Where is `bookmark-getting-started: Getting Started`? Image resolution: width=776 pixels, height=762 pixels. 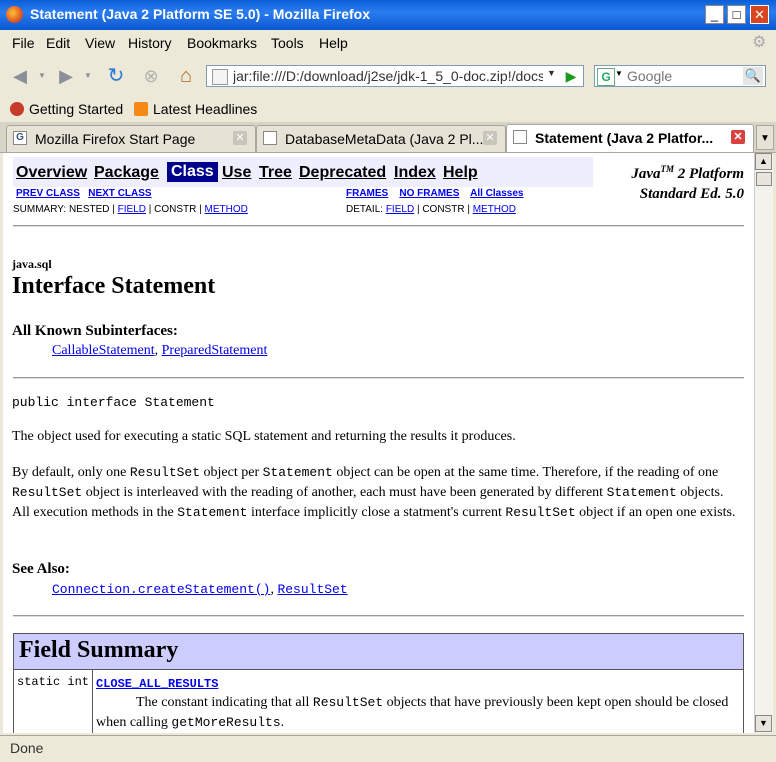
bookmark-getting-started: Getting Started is located at coordinates (66, 109).